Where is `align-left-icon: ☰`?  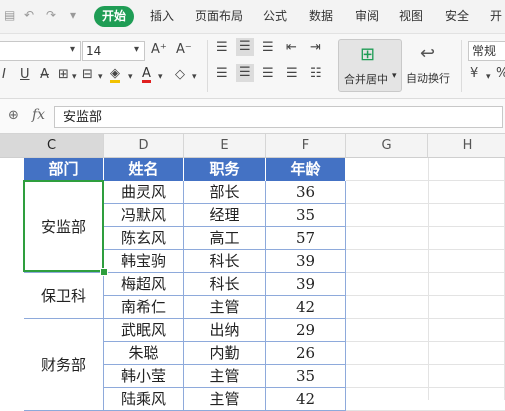 align-left-icon: ☰ is located at coordinates (222, 74).